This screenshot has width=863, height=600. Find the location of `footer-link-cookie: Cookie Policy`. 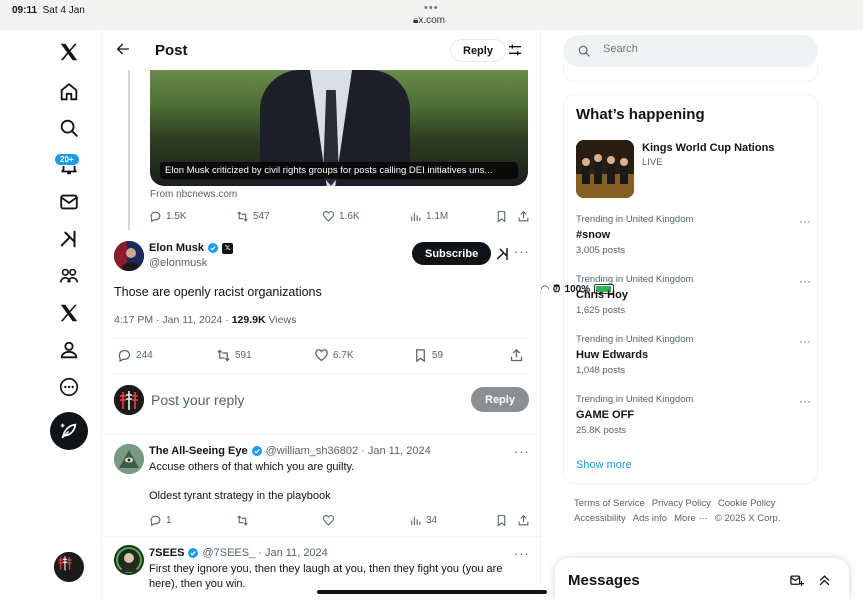

footer-link-cookie: Cookie Policy is located at coordinates (747, 503).